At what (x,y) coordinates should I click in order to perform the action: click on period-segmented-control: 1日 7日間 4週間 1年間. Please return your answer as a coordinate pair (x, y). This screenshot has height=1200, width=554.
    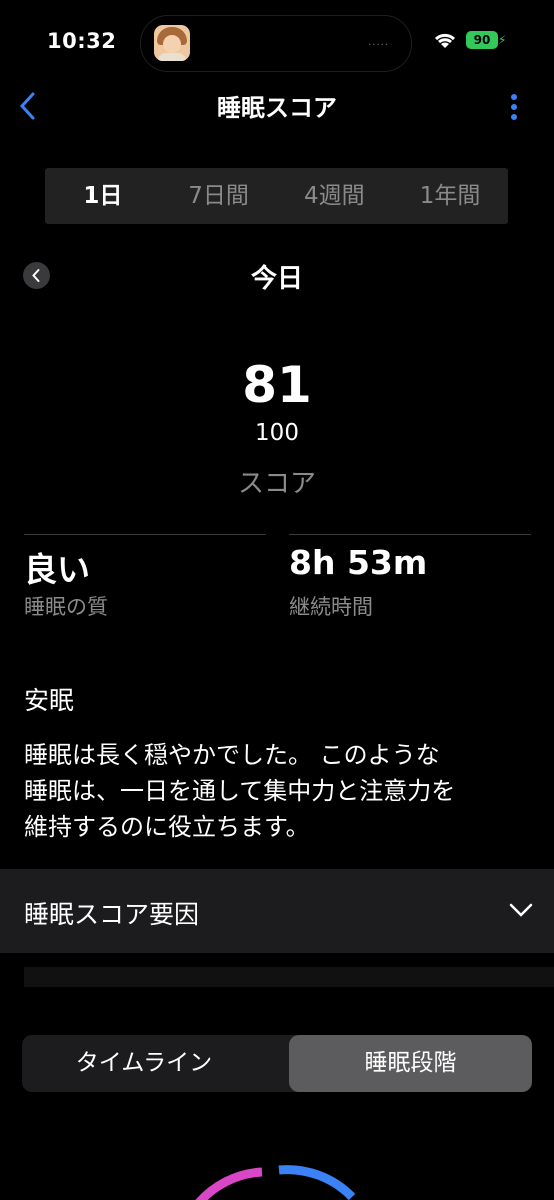
    Looking at the image, I should click on (276, 196).